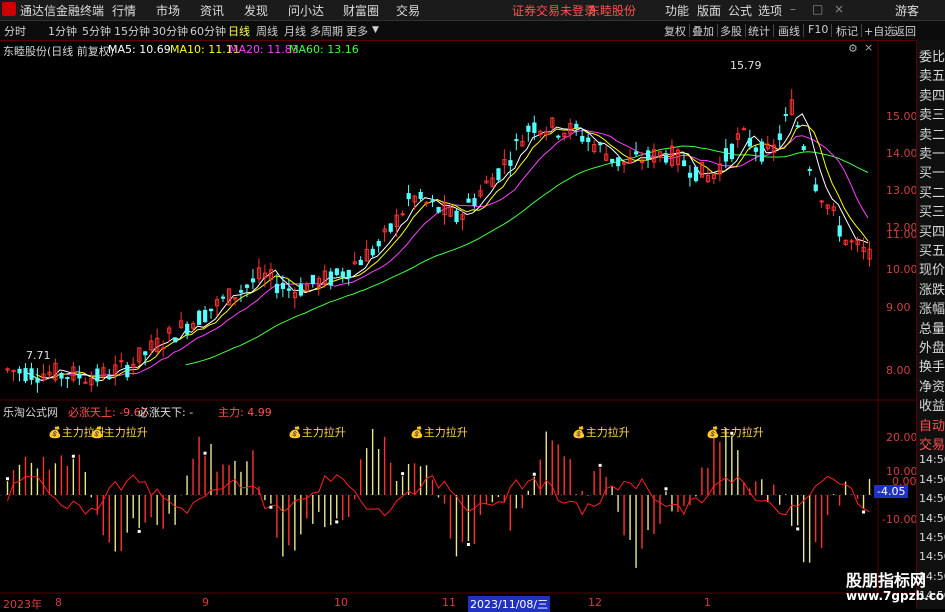  What do you see at coordinates (932, 154) in the screenshot?
I see `side-panel-item: 卖一` at bounding box center [932, 154].